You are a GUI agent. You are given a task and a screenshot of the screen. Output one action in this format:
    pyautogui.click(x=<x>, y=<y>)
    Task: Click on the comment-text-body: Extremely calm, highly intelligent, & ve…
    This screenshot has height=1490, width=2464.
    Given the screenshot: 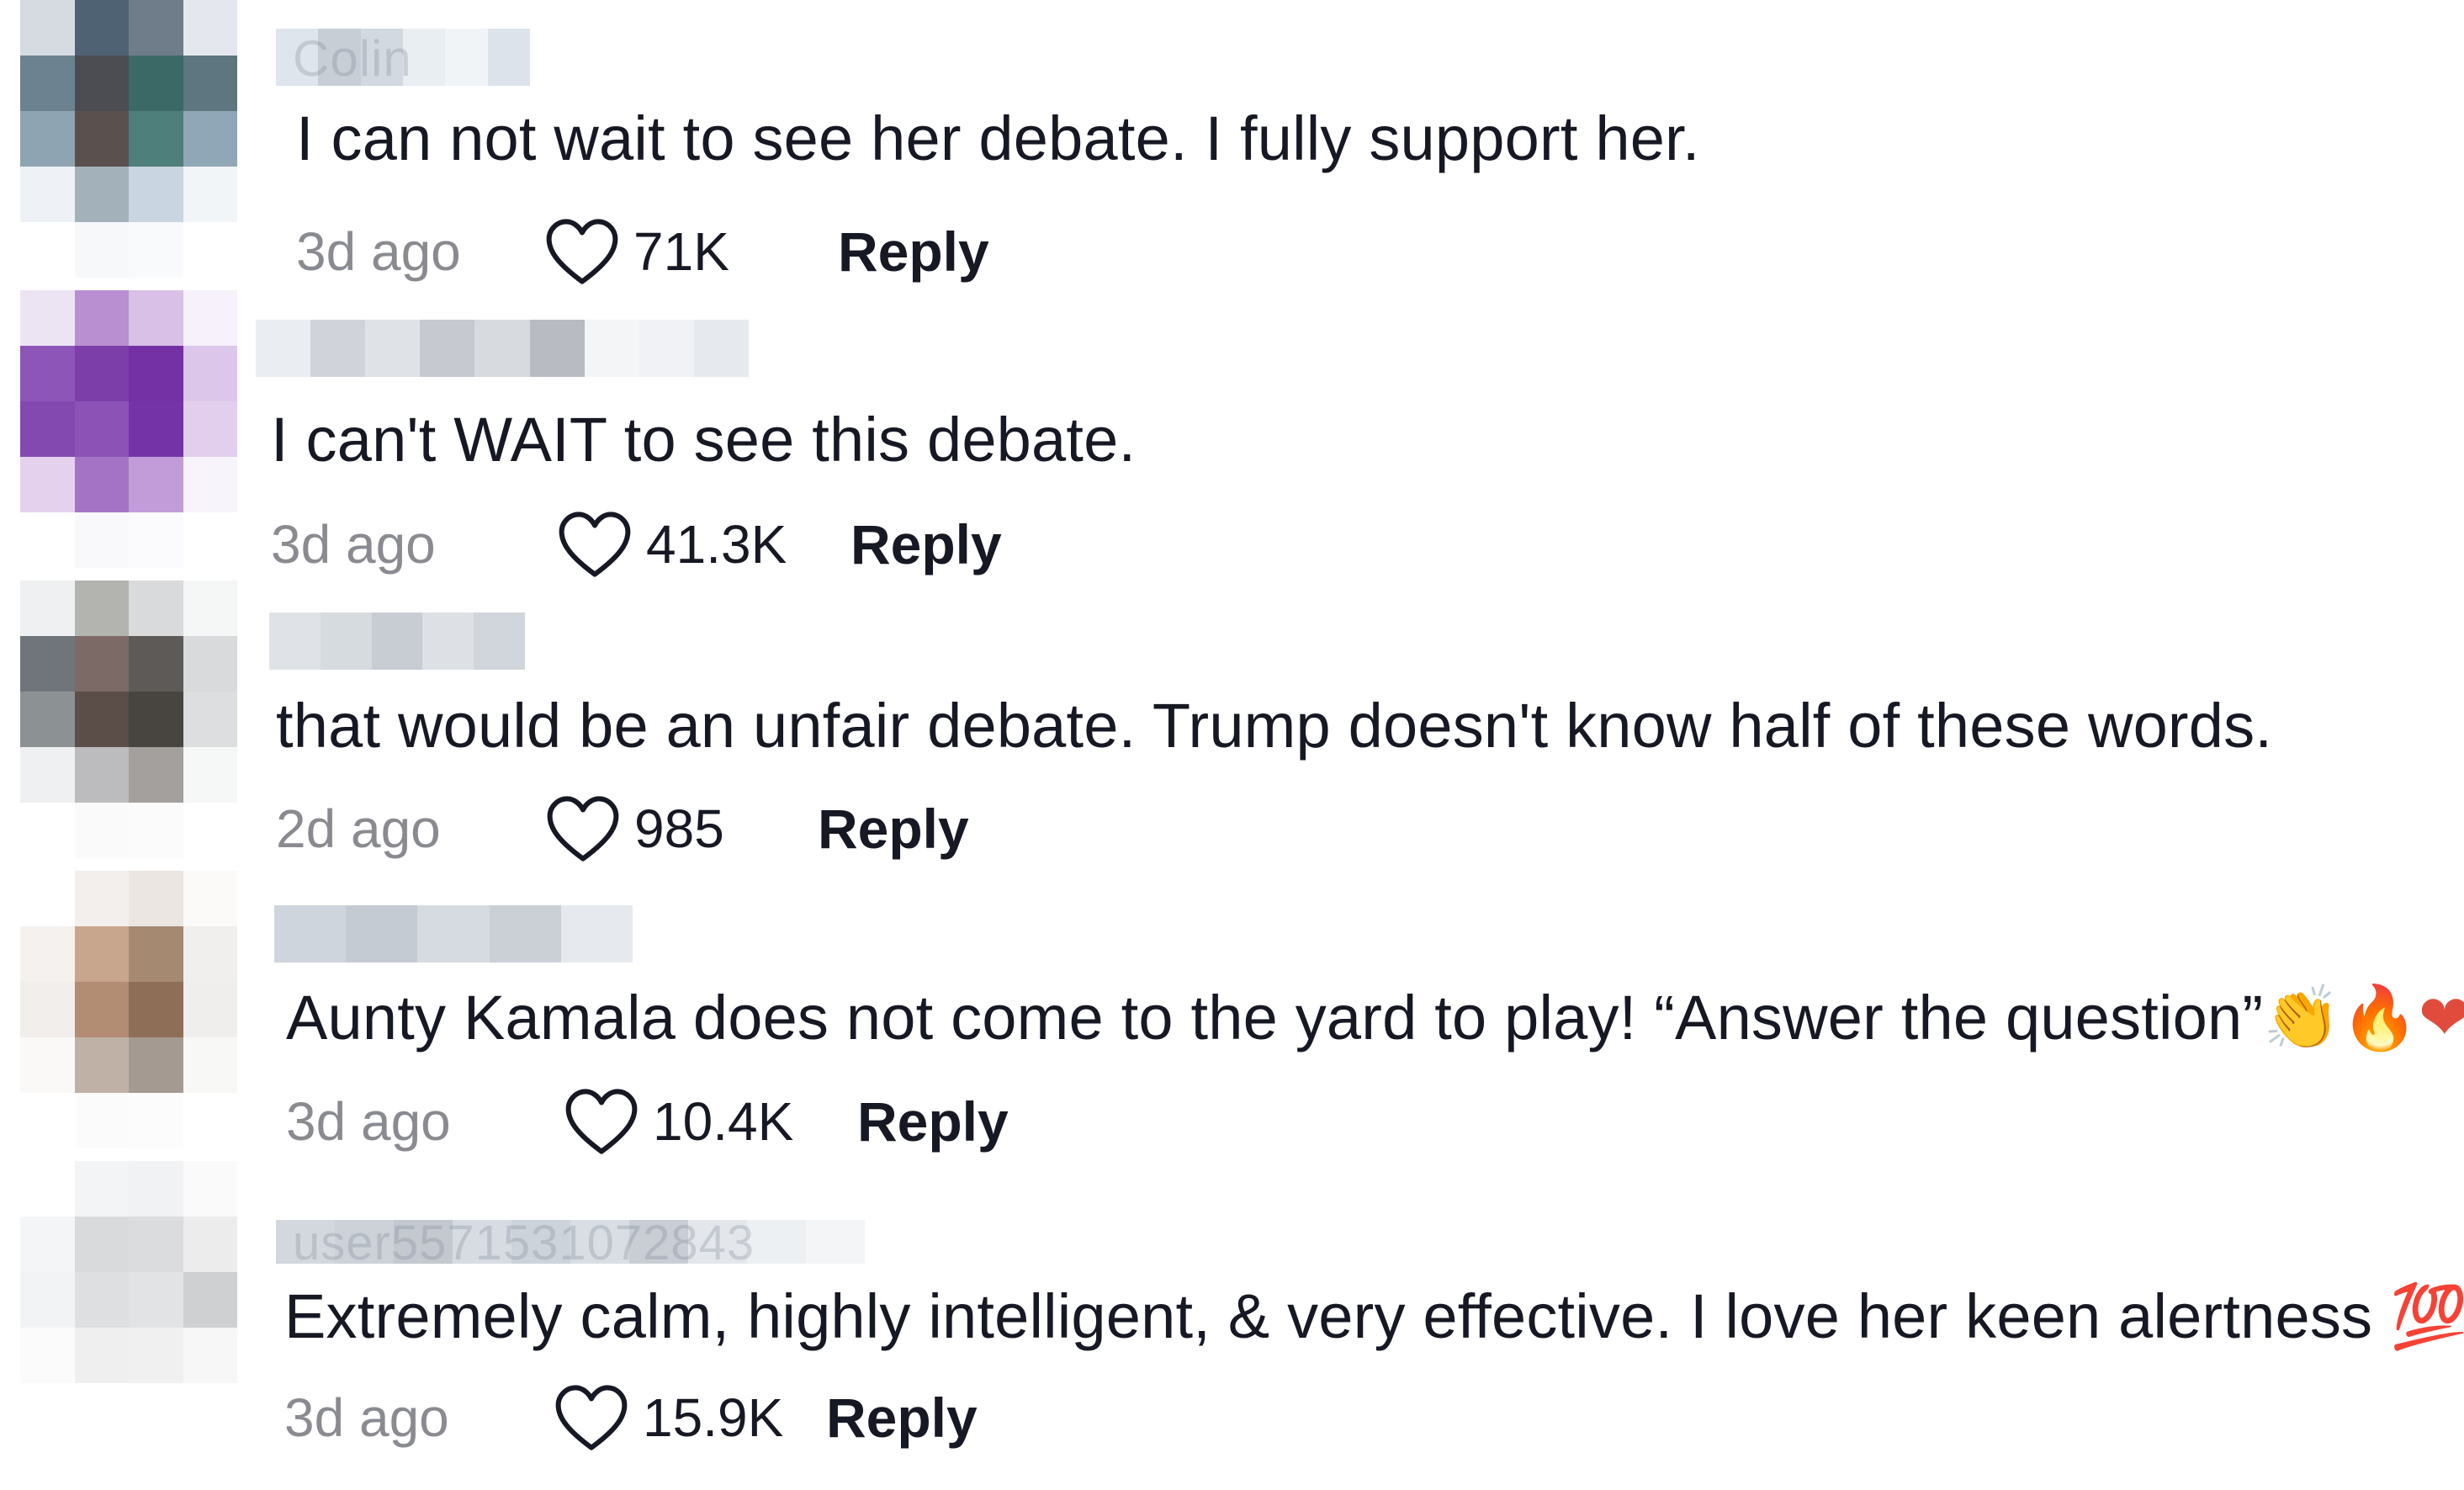 What is the action you would take?
    pyautogui.click(x=1329, y=1316)
    